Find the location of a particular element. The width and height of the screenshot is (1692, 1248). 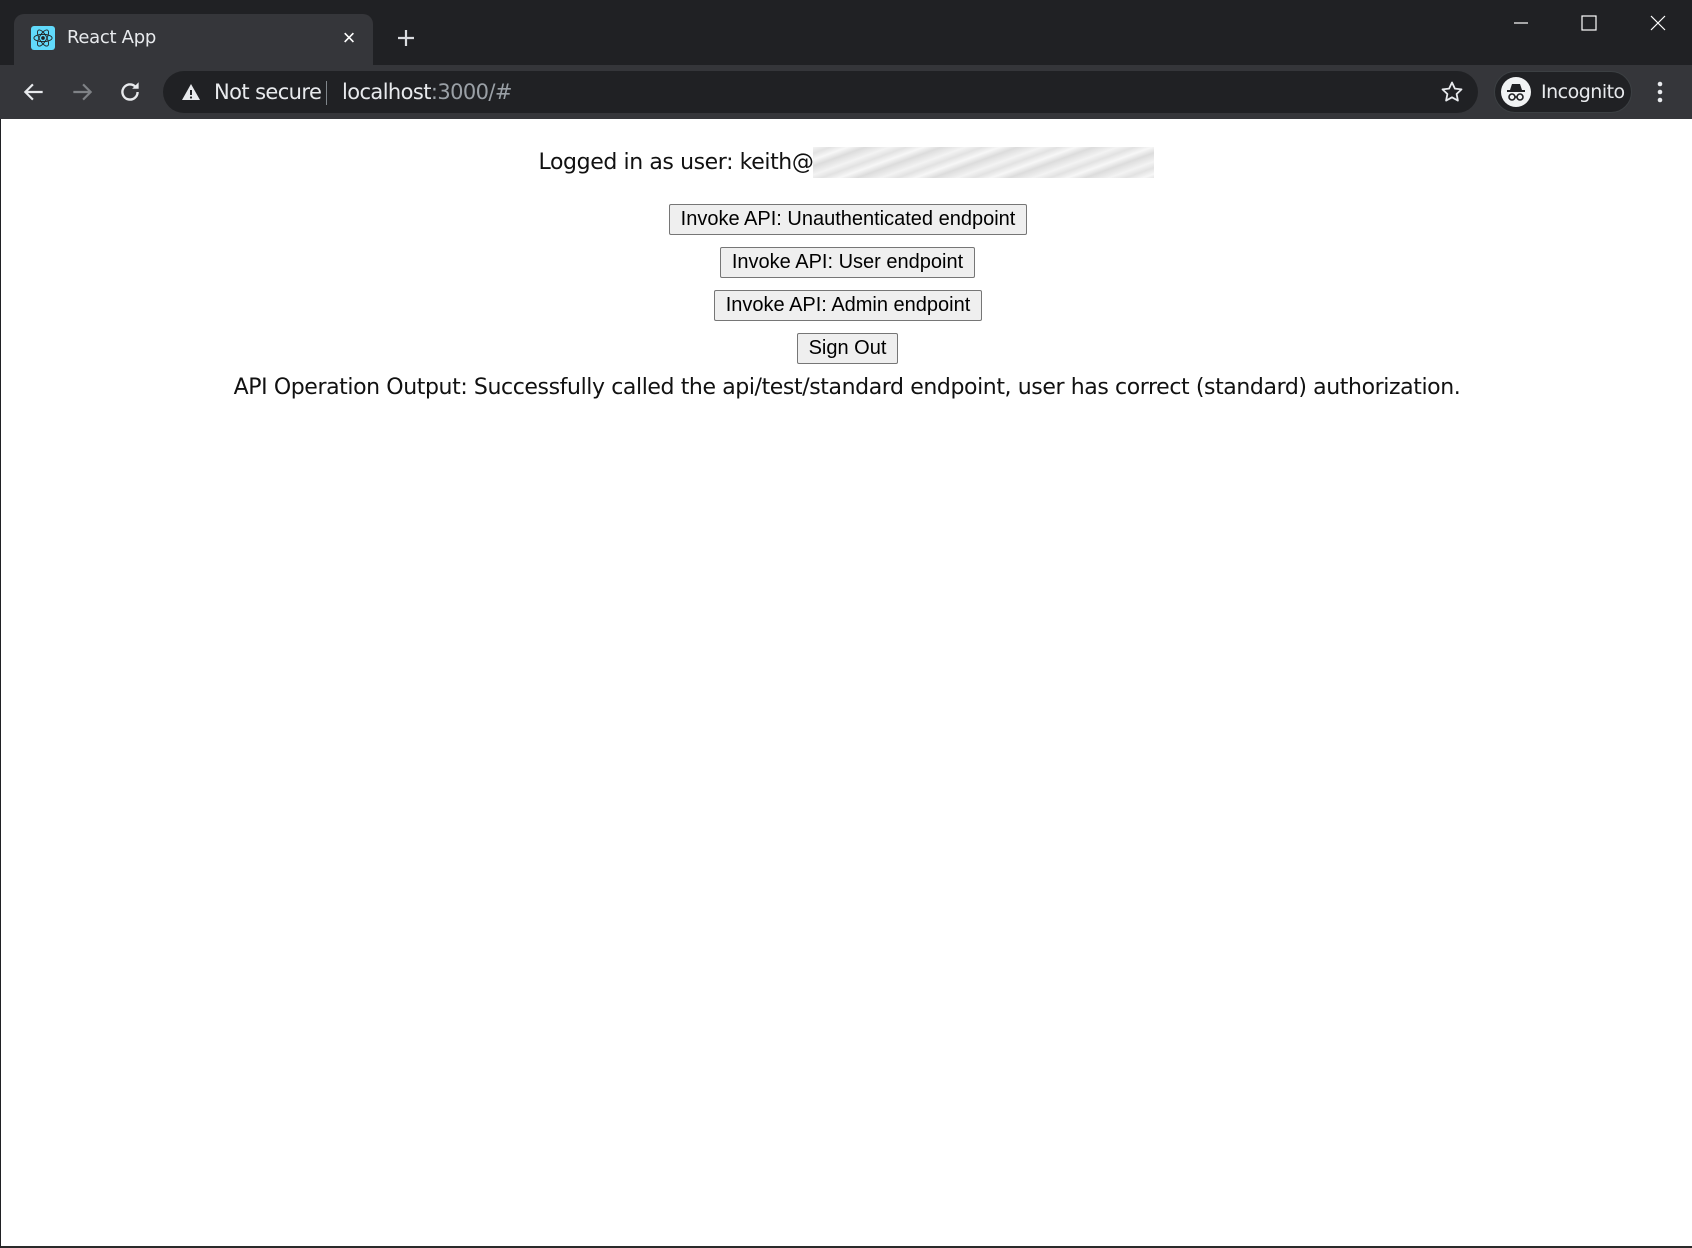

forward-button is located at coordinates (82, 92).